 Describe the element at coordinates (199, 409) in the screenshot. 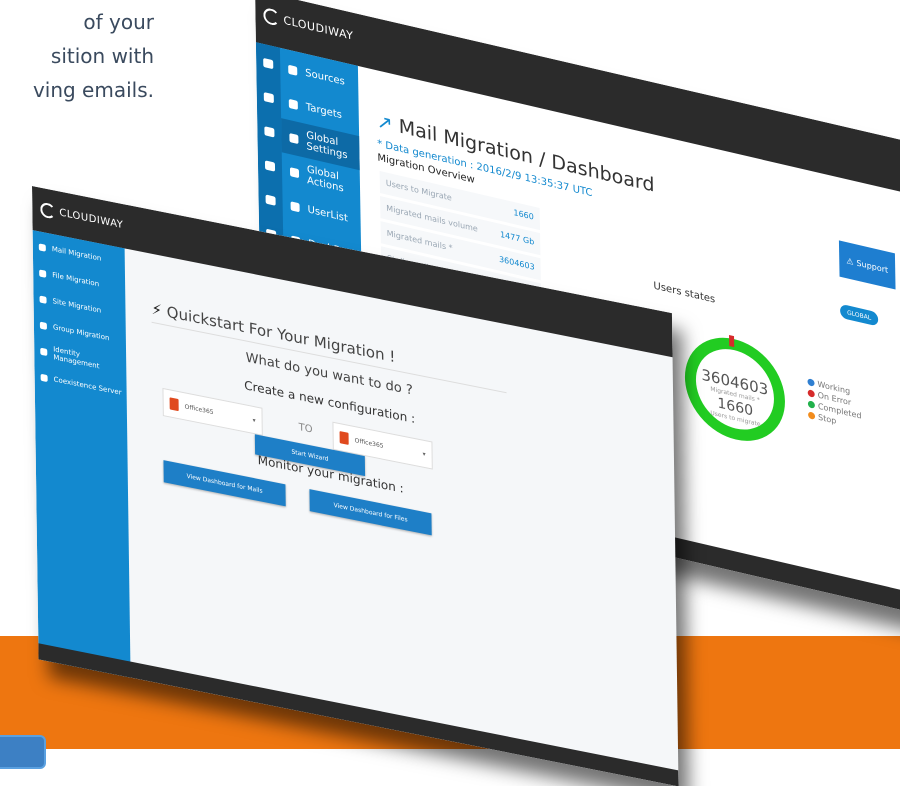

I see `source-select-value: Office365` at that location.